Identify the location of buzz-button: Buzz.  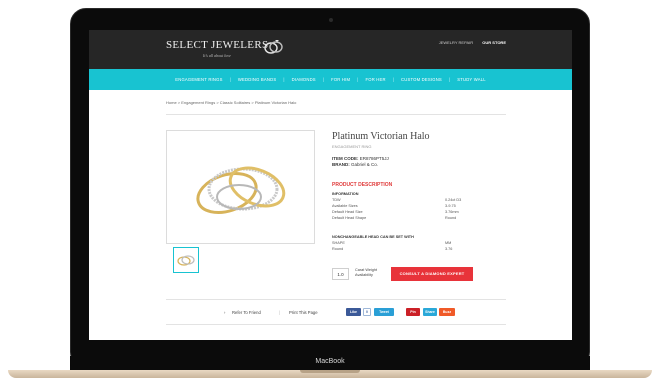
(447, 312).